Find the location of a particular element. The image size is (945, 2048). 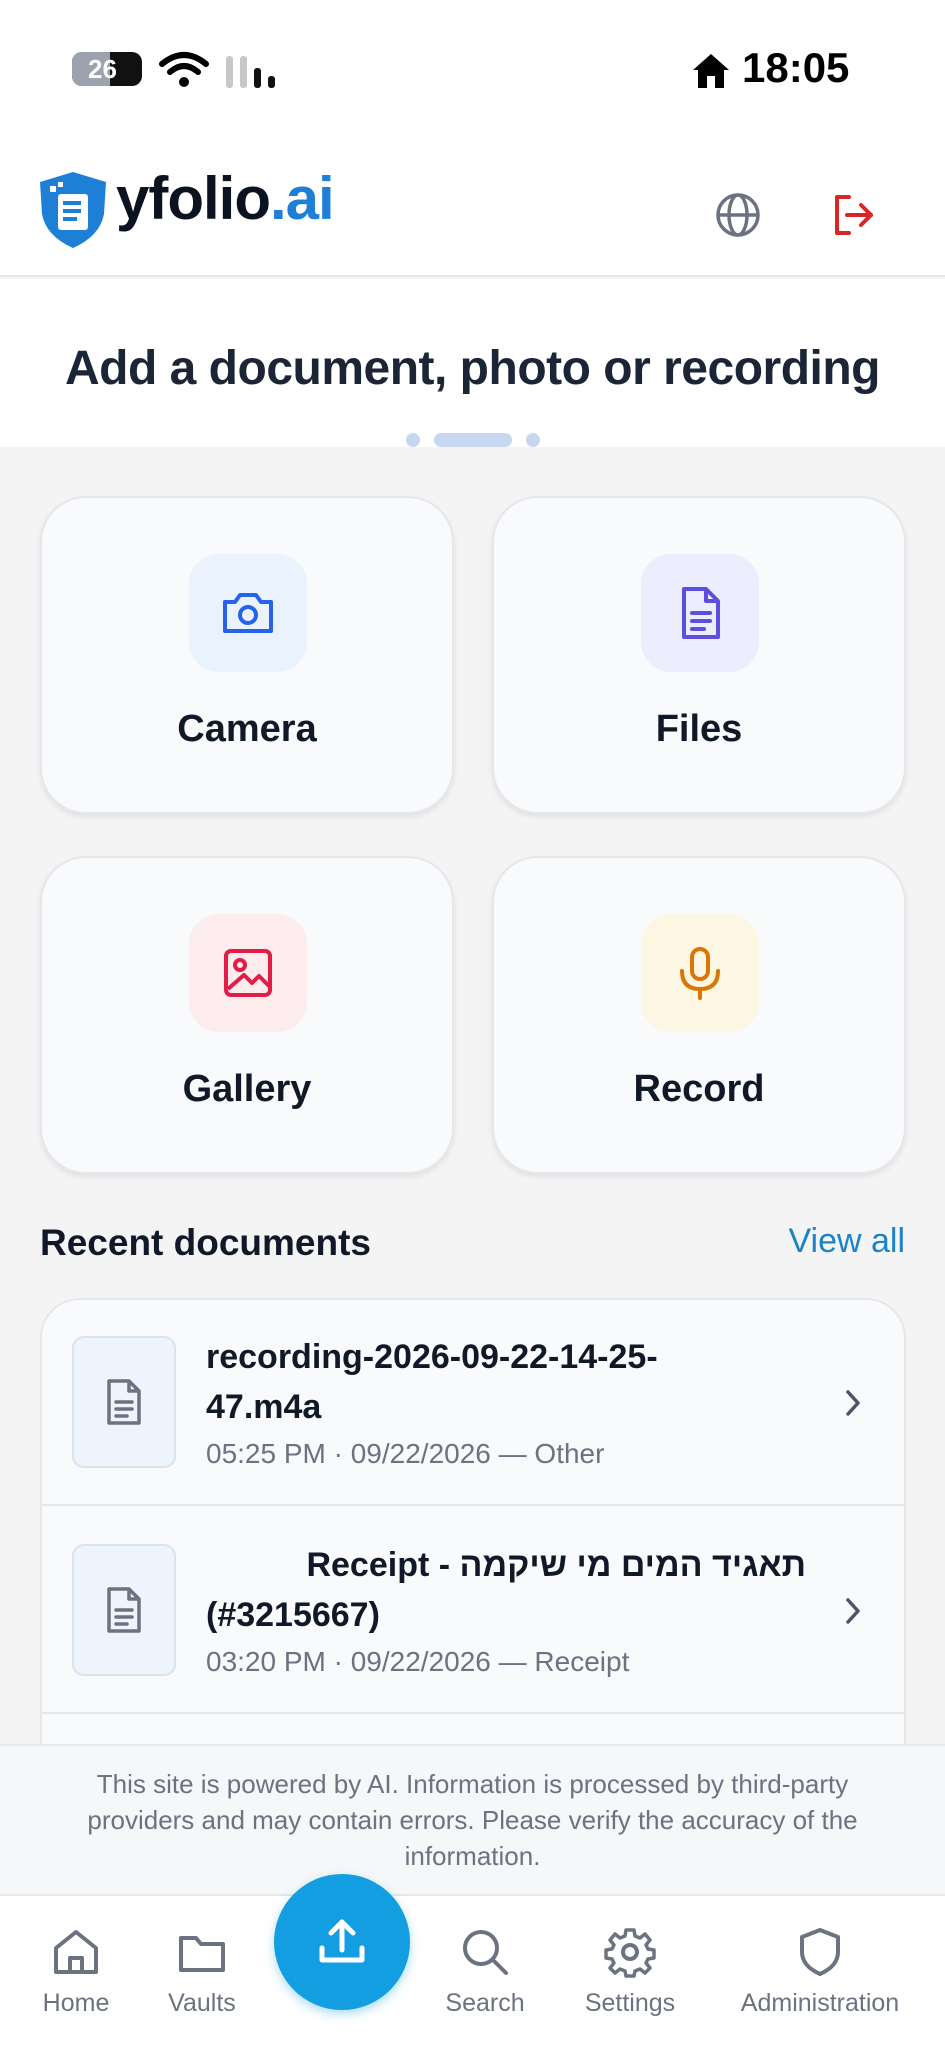

pager-dot-active is located at coordinates (473, 440).